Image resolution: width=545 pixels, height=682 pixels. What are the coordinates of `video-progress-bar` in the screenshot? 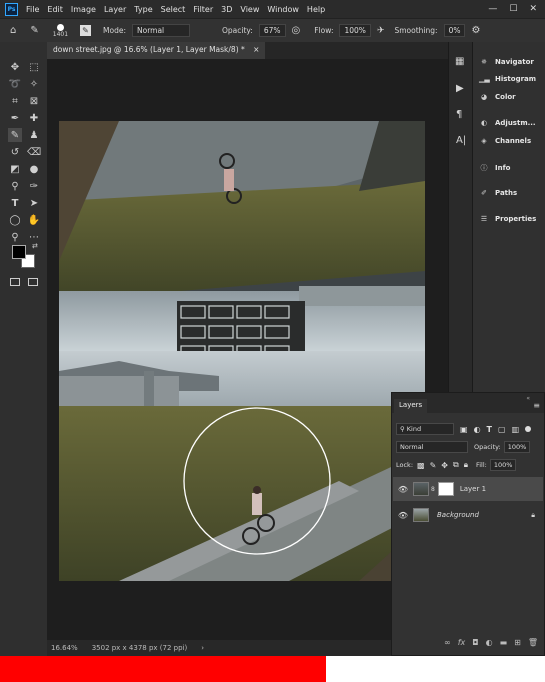 It's located at (163, 669).